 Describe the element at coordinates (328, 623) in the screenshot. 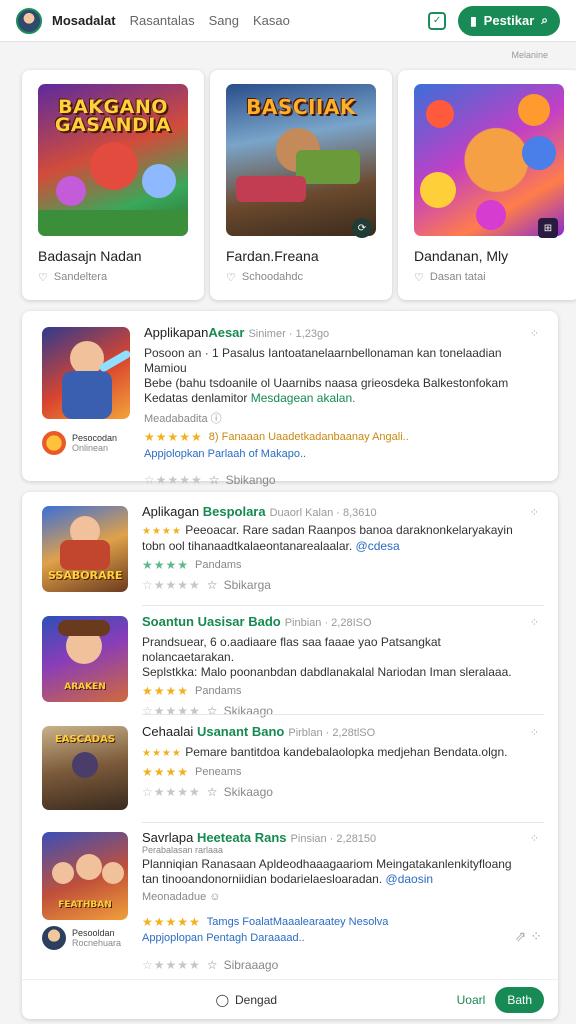

I see `item-meta: Pinbian · 2,28ISO` at that location.